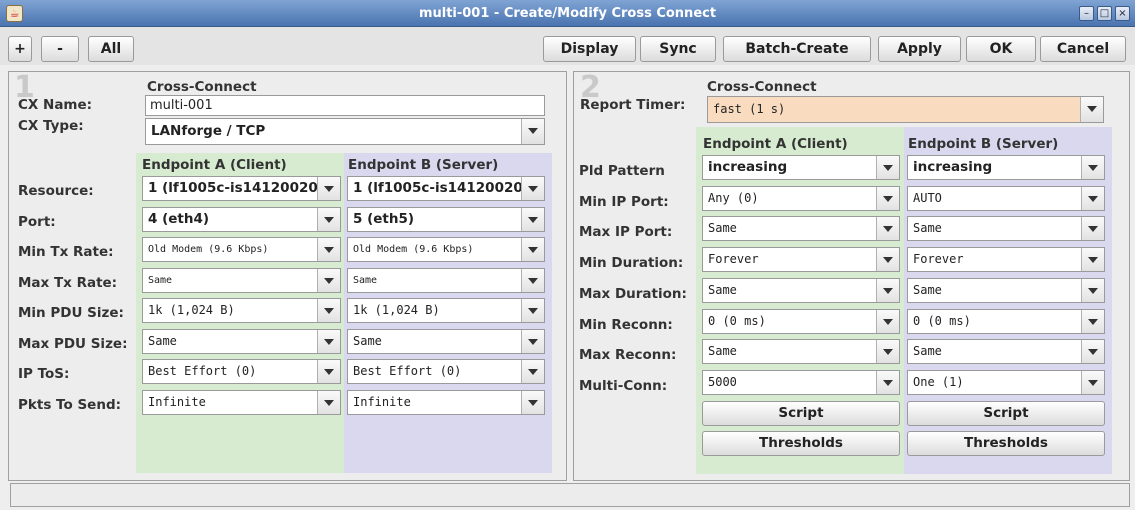 The image size is (1135, 510). I want to click on left-endpoint-b-select-2: Old Modem (9.6 Kbps), so click(446, 249).